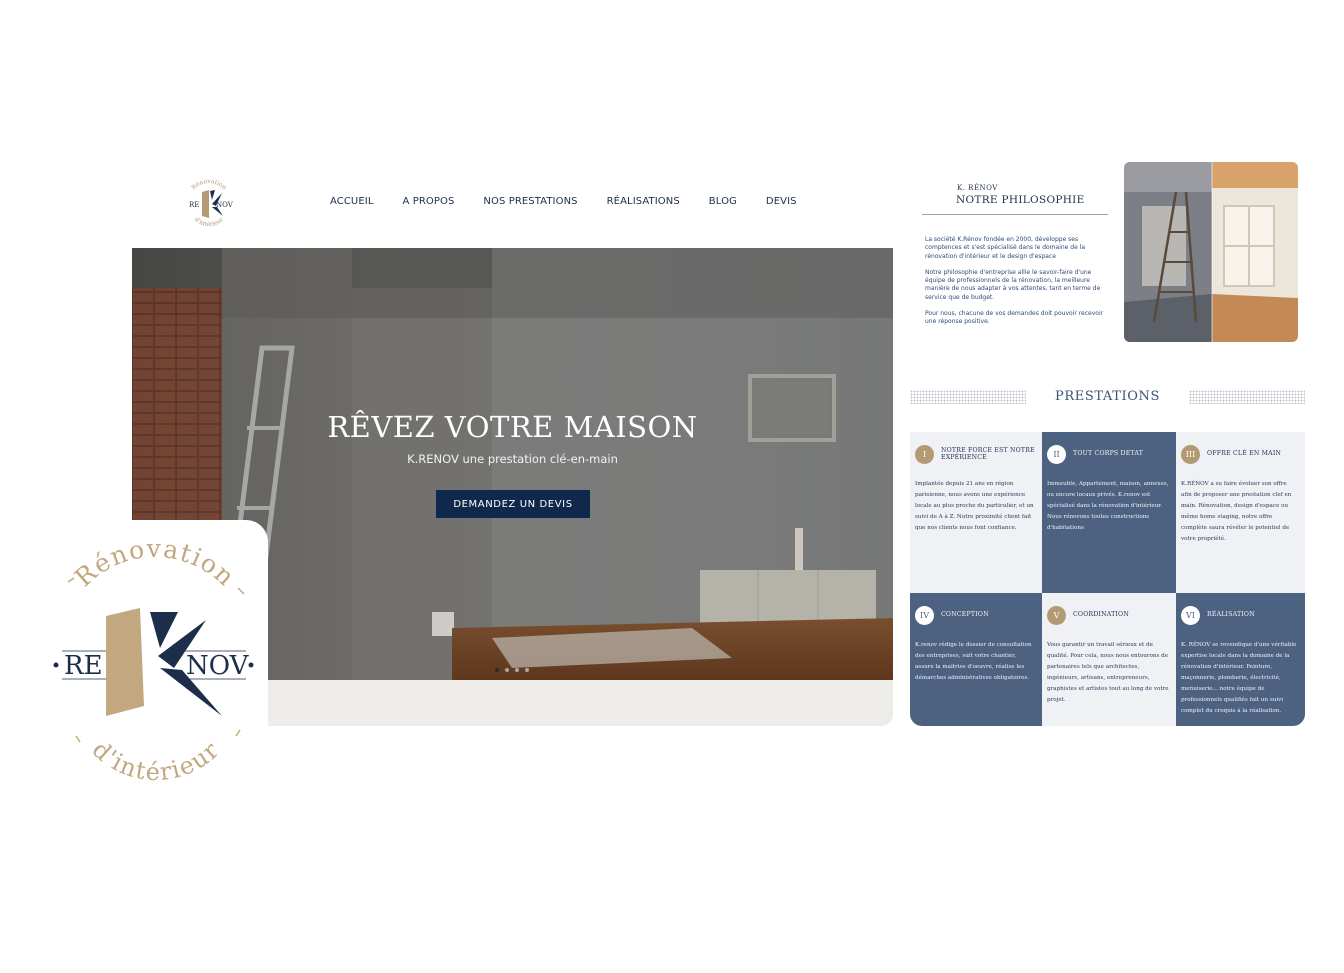 The height and width of the screenshot is (973, 1344). I want to click on prestation-title: NOTRE FORCE EST NOTRE EXPÉRIENCE, so click(988, 454).